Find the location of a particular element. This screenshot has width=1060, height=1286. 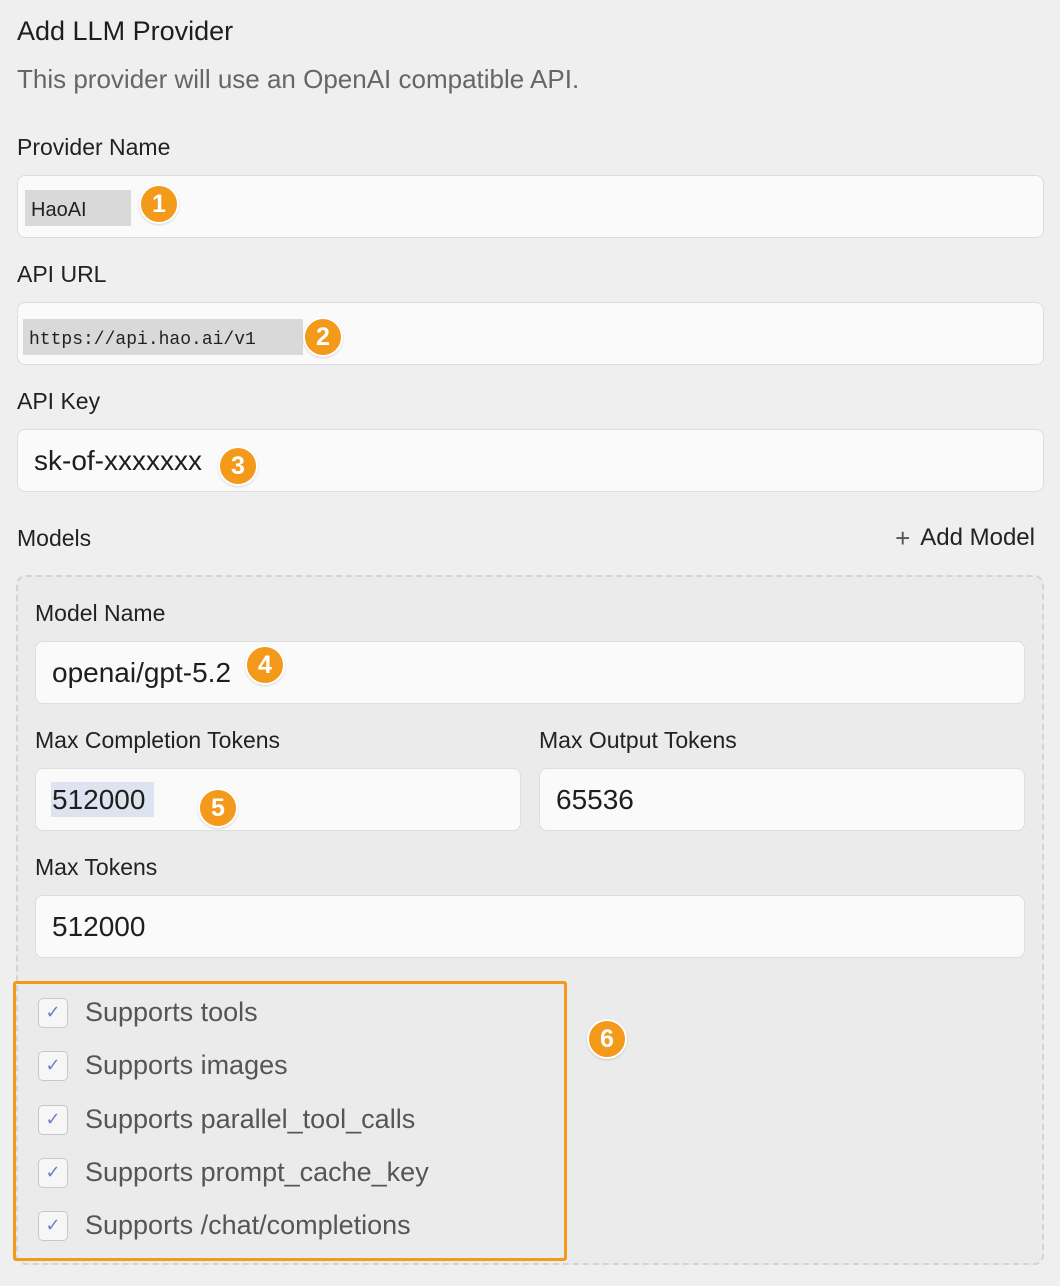

max-completion-tokens-value: 512000 is located at coordinates (99, 799).